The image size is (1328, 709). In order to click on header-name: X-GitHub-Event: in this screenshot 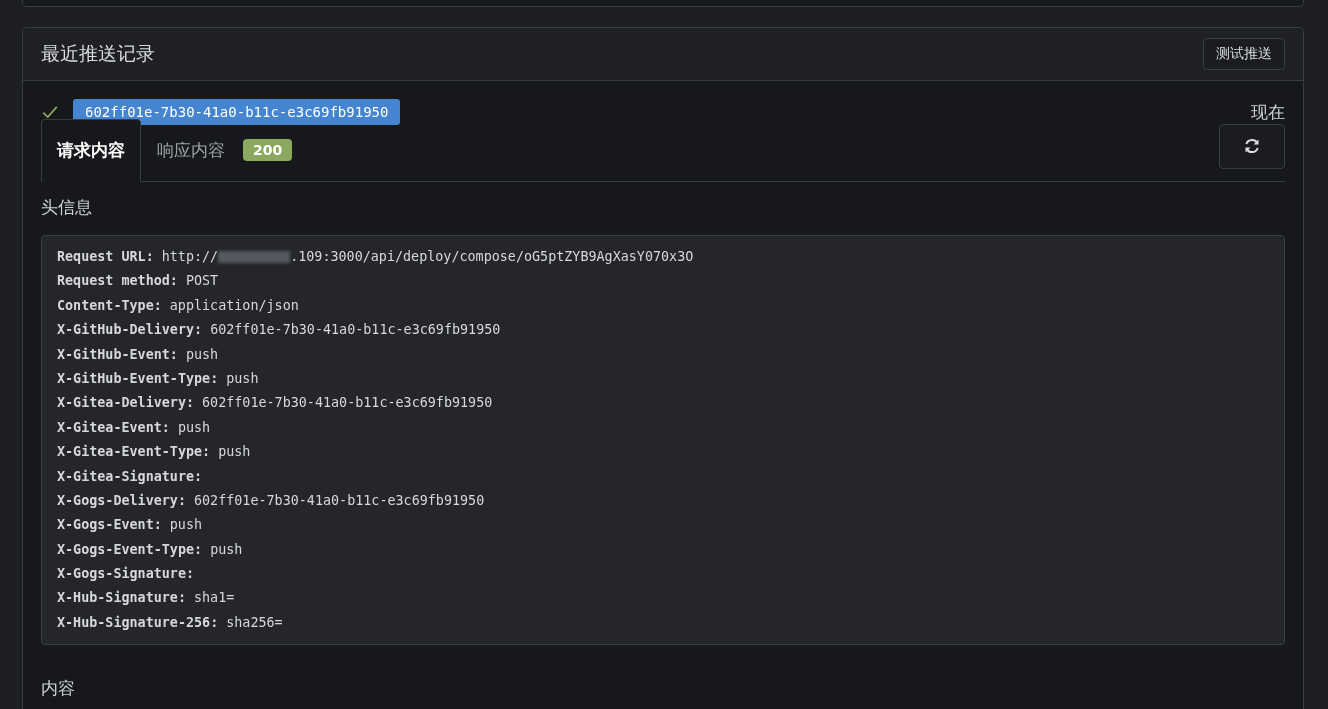, I will do `click(117, 354)`.